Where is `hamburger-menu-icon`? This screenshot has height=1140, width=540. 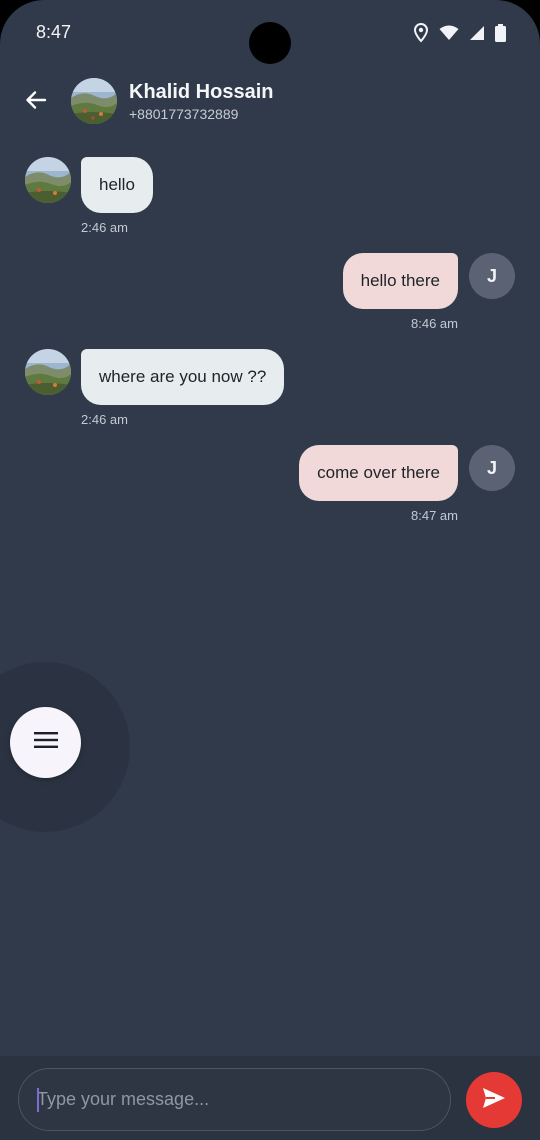 hamburger-menu-icon is located at coordinates (45, 742).